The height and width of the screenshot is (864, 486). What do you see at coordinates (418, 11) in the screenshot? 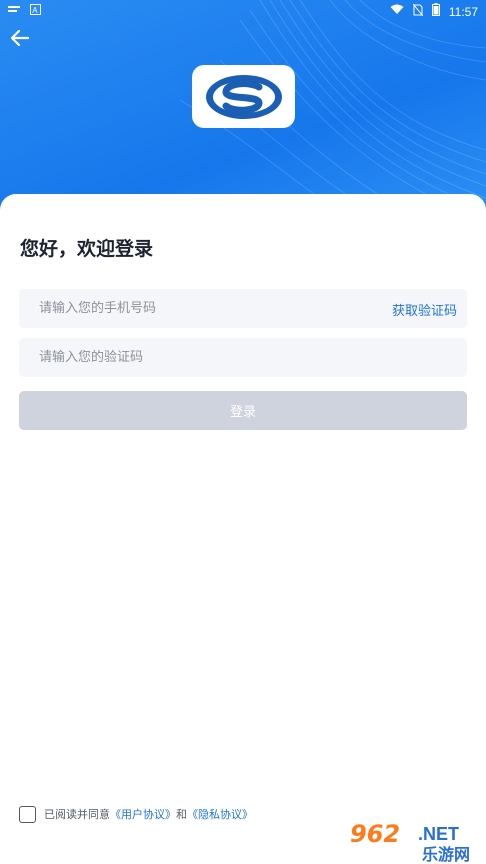
I see `no-sim-icon` at bounding box center [418, 11].